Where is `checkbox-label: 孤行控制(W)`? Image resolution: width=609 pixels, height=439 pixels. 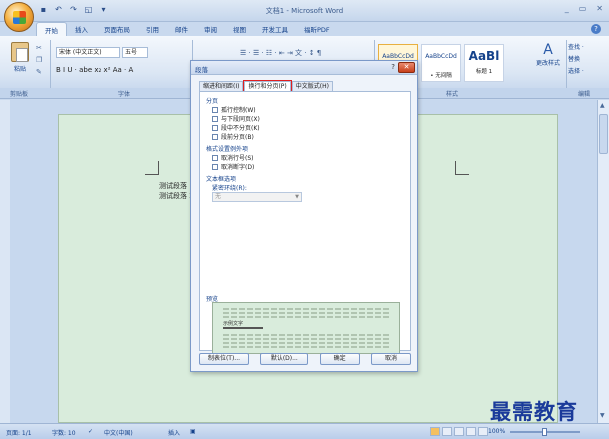
checkbox-label: 孤行控制(W) is located at coordinates (238, 110).